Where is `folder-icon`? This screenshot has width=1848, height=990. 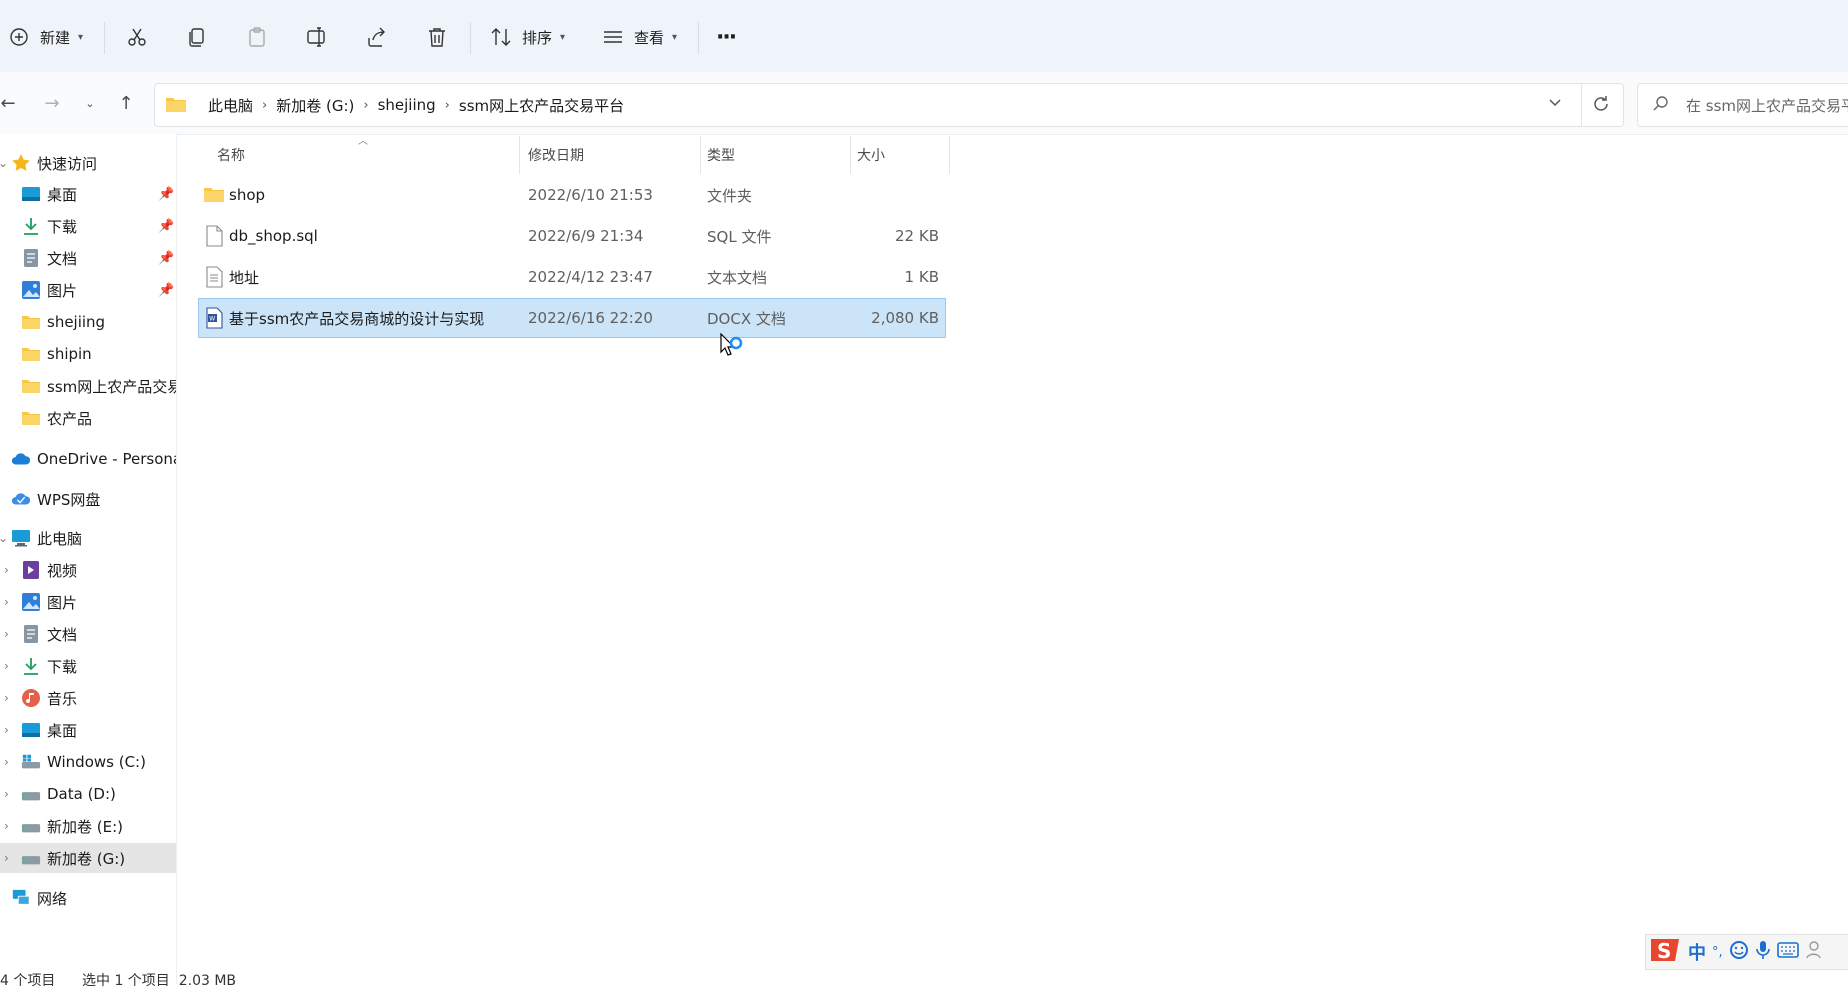
folder-icon is located at coordinates (31, 386).